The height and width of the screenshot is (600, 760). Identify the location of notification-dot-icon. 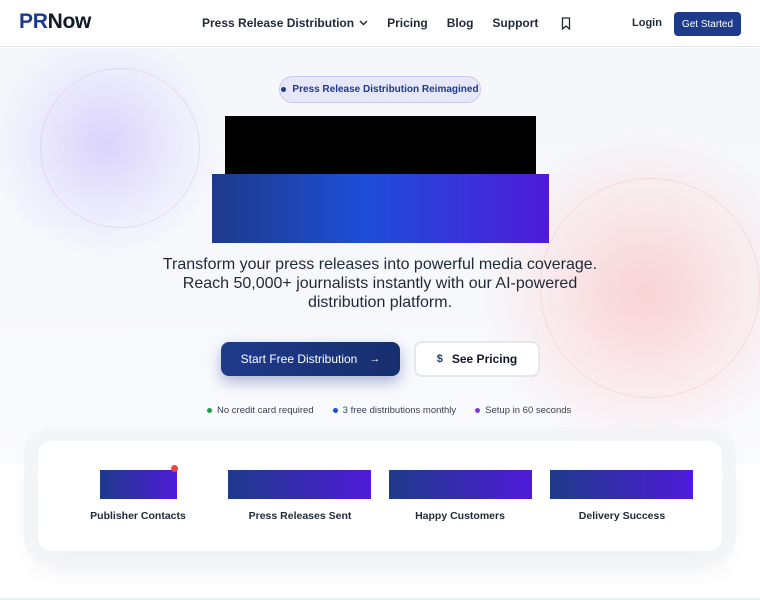
(174, 468).